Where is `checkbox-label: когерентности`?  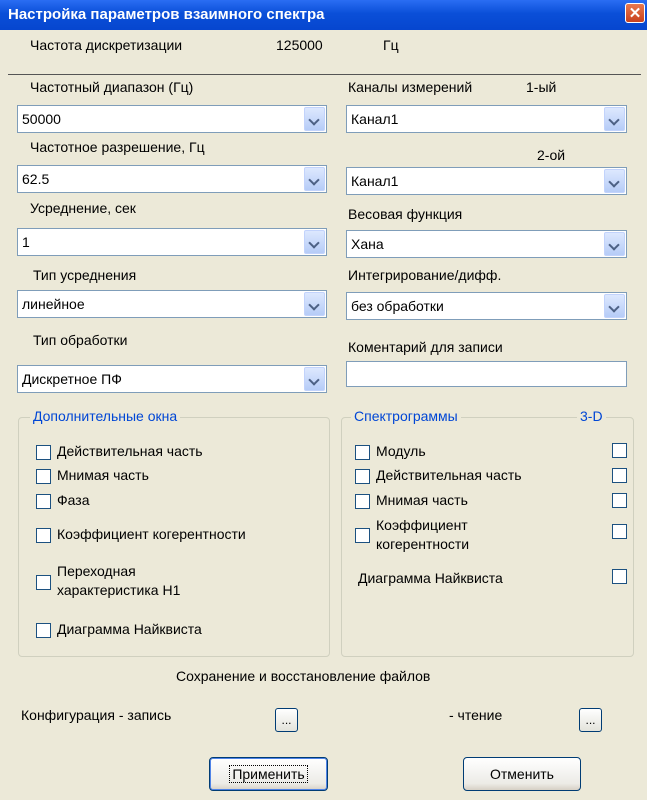
checkbox-label: когерентности is located at coordinates (423, 544).